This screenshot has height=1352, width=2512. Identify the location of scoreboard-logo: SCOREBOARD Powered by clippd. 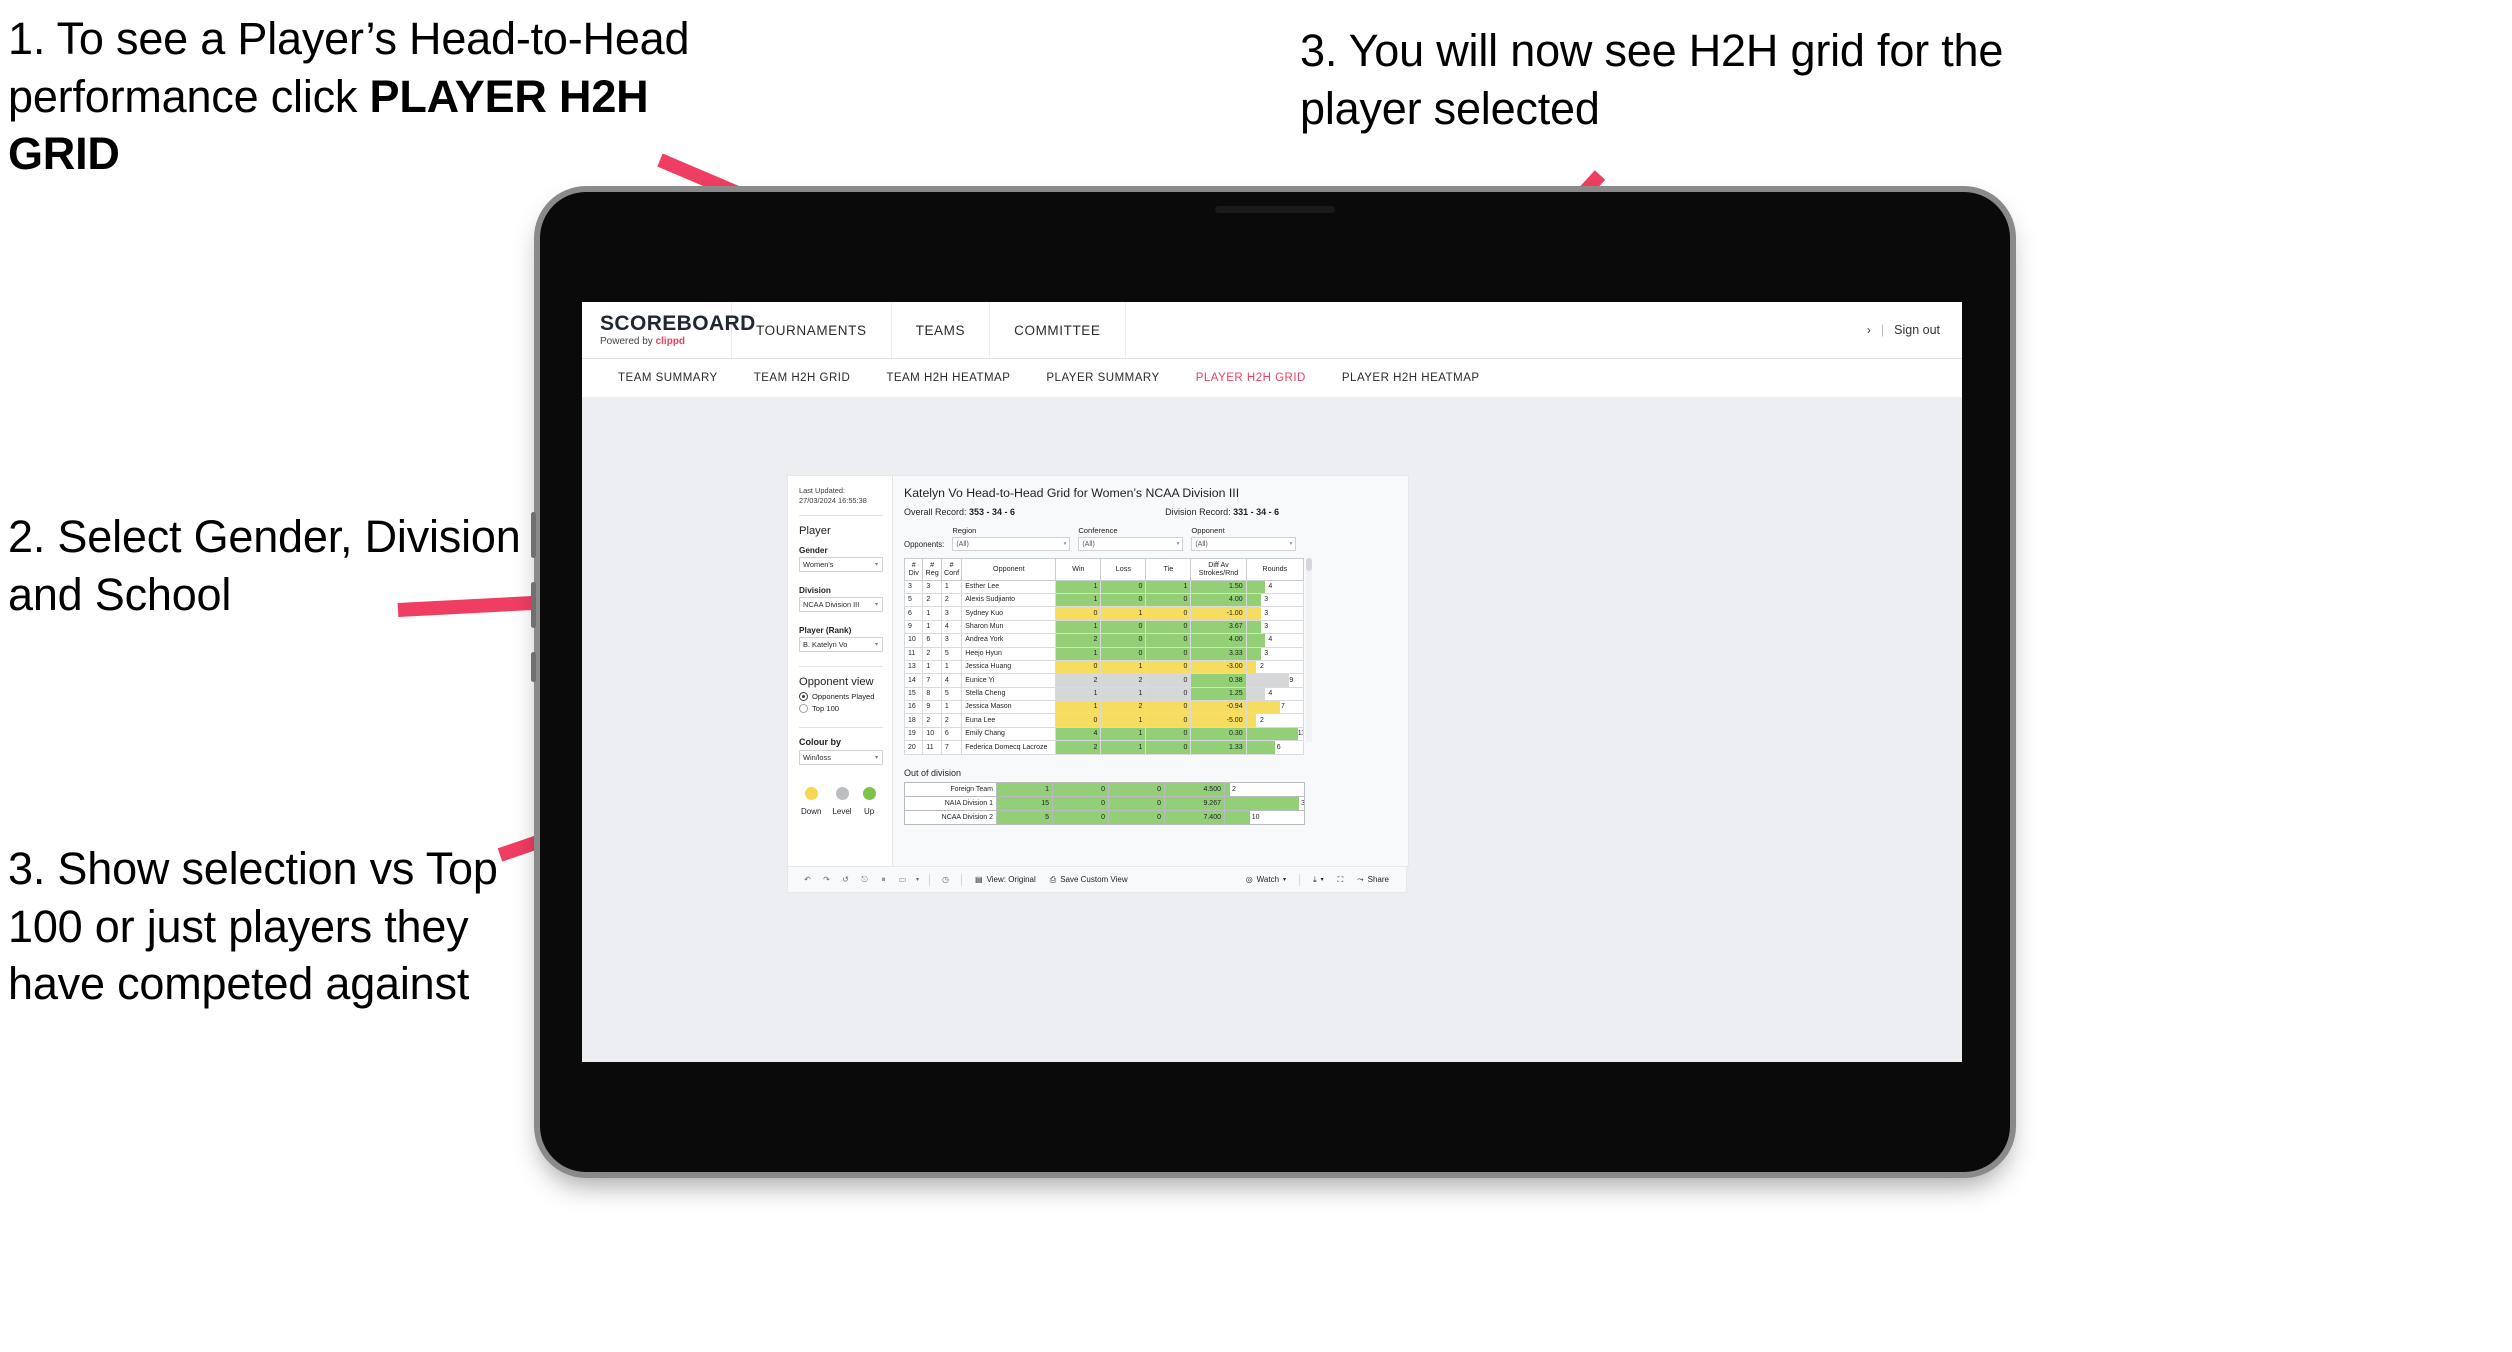
(669, 330).